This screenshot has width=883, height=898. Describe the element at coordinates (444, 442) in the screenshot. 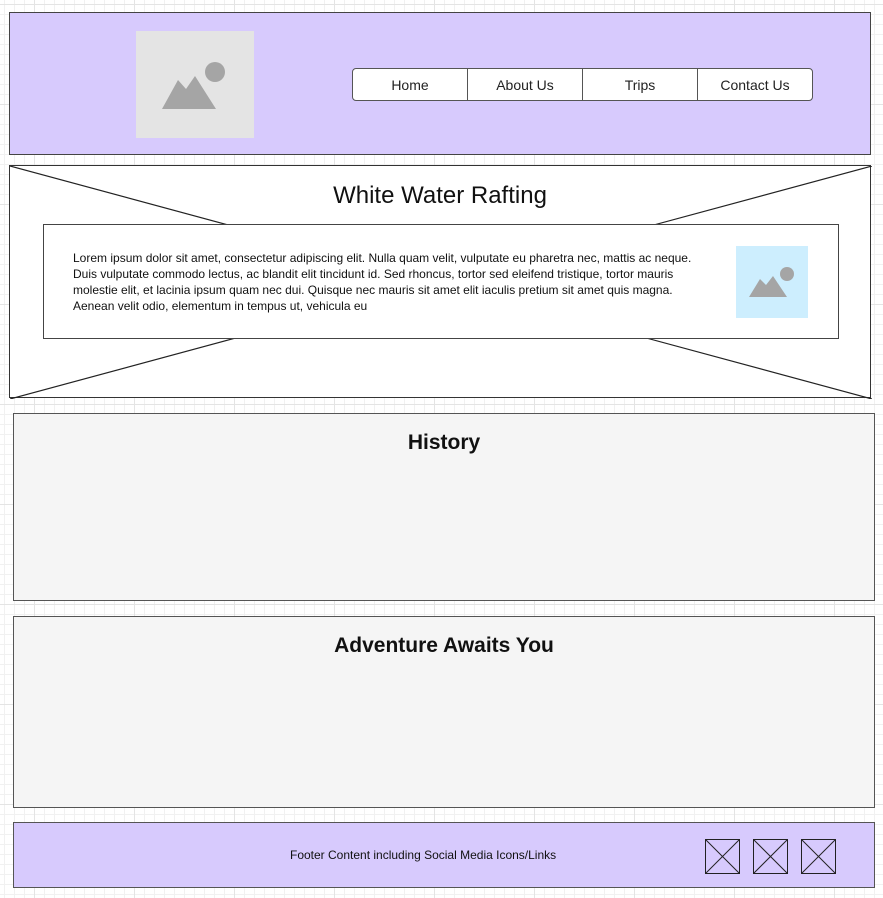

I see `history-title: History` at that location.